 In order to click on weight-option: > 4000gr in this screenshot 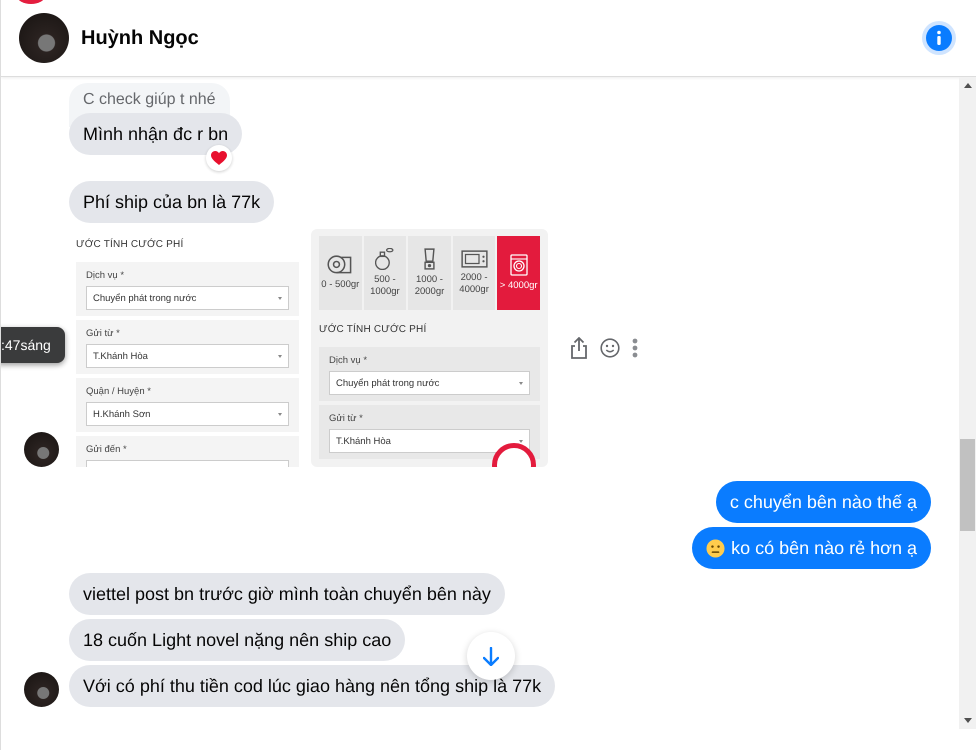, I will do `click(518, 273)`.